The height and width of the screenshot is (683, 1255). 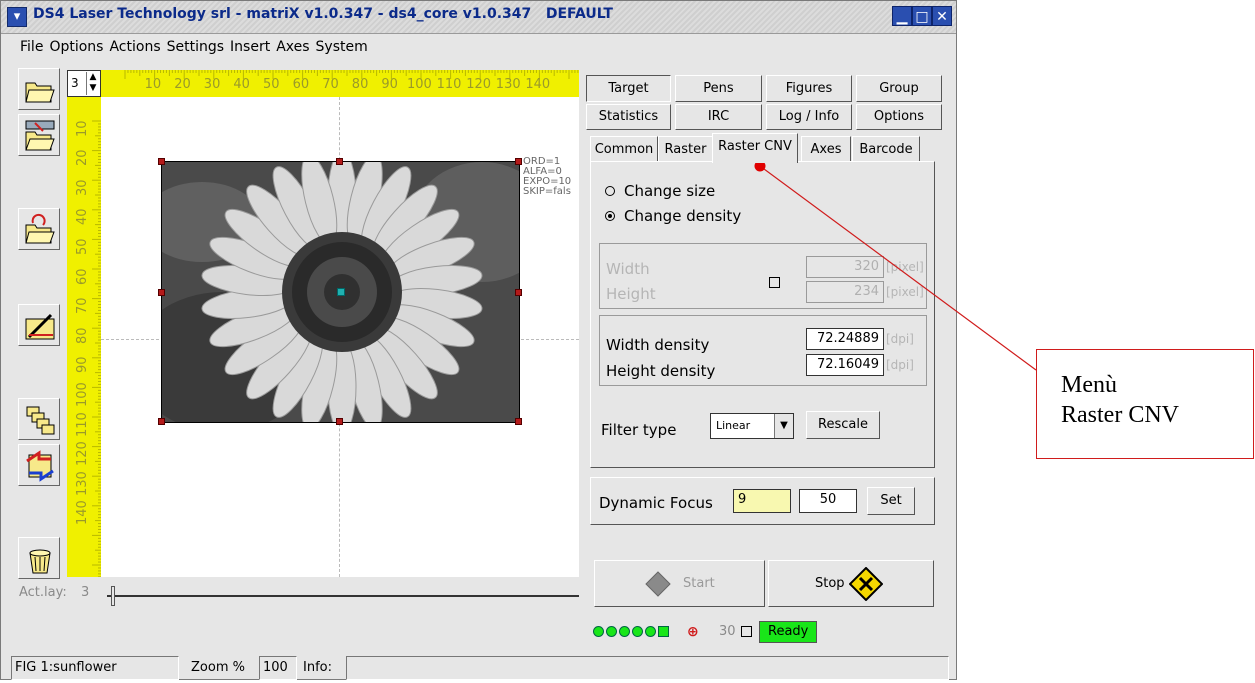 I want to click on tab-options: Options, so click(x=899, y=117).